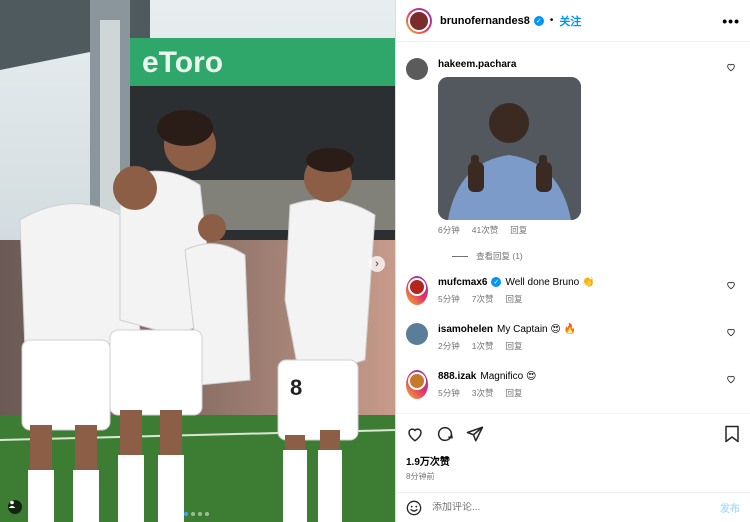 The height and width of the screenshot is (522, 750). I want to click on commenter-username: isamohelen, so click(465, 329).